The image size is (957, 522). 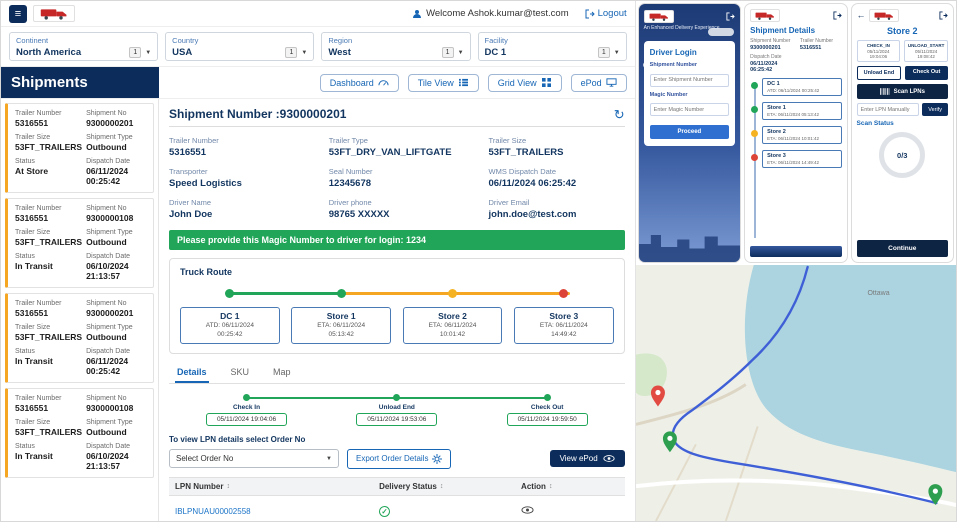 I want to click on tab-details: Details, so click(x=192, y=373).